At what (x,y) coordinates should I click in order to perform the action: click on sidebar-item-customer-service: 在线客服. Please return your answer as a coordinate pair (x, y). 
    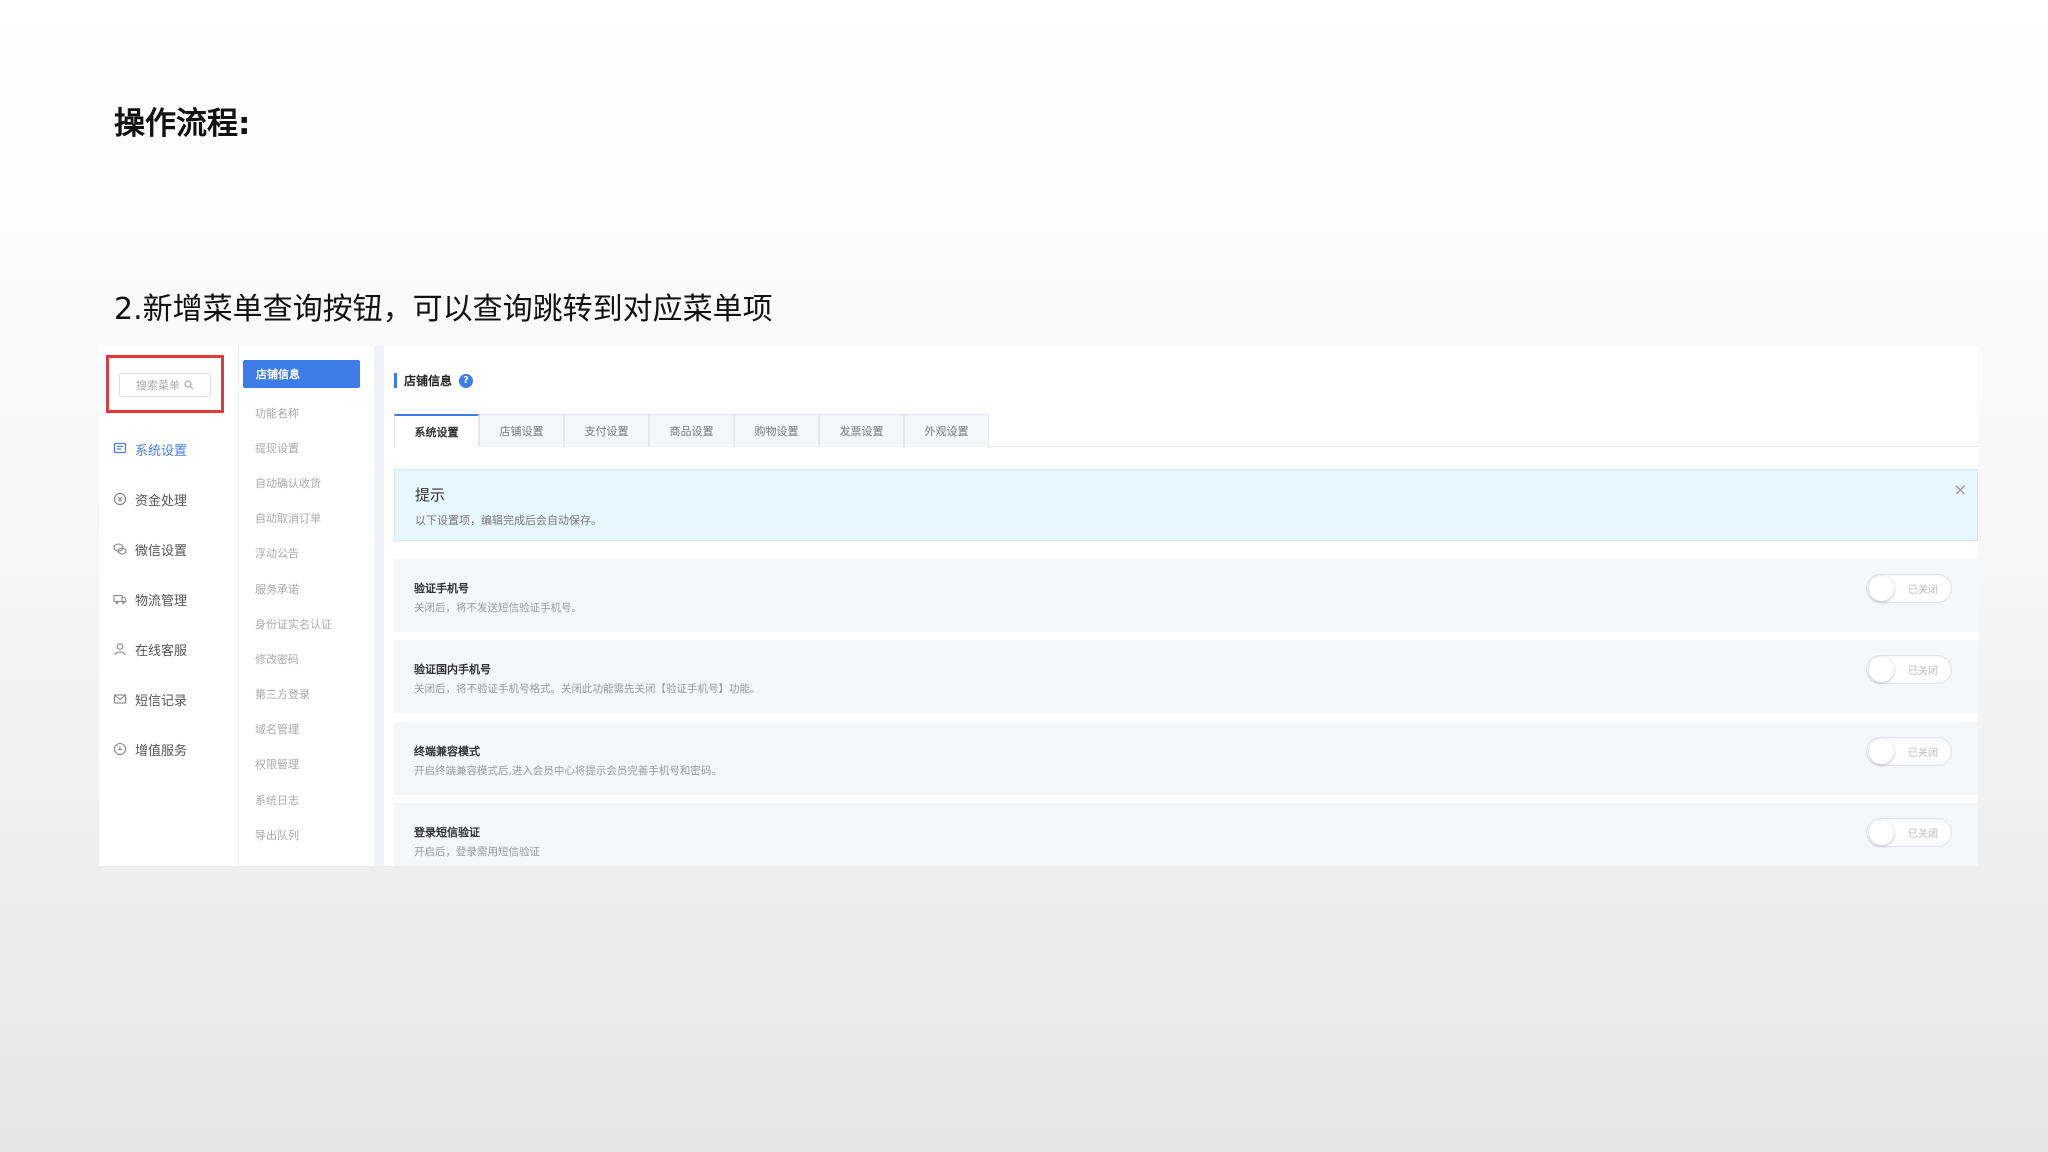
    Looking at the image, I should click on (169, 649).